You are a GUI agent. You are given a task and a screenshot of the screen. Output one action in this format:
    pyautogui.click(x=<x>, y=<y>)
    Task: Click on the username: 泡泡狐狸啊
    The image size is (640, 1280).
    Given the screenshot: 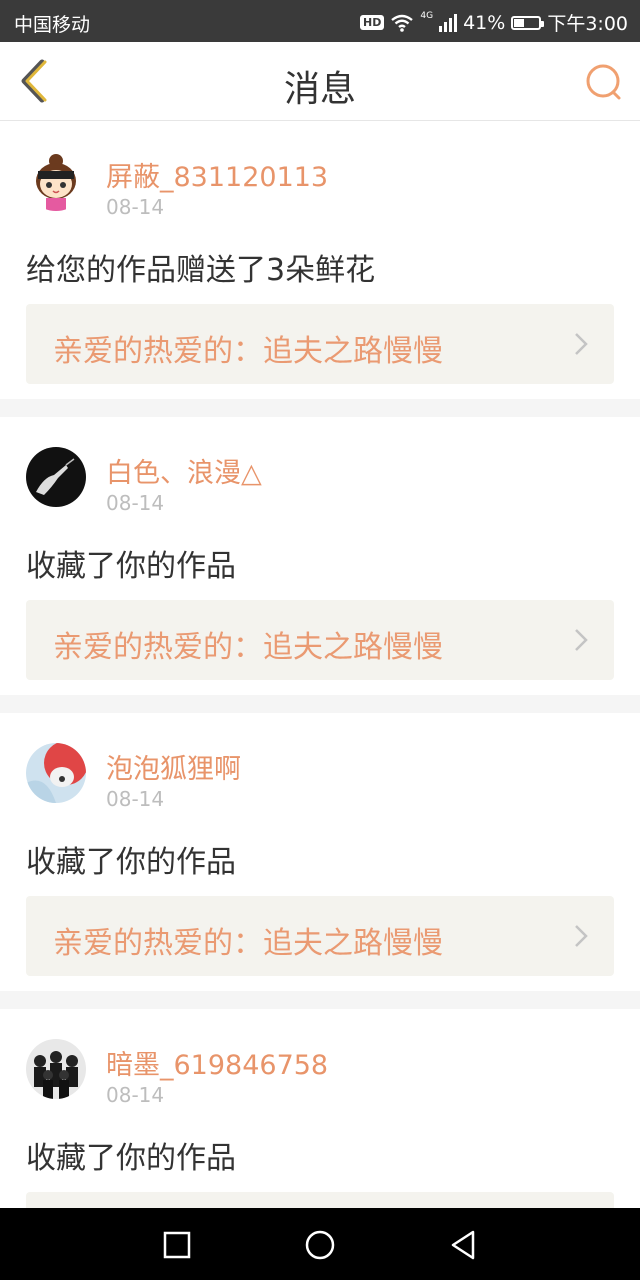 What is the action you would take?
    pyautogui.click(x=173, y=766)
    